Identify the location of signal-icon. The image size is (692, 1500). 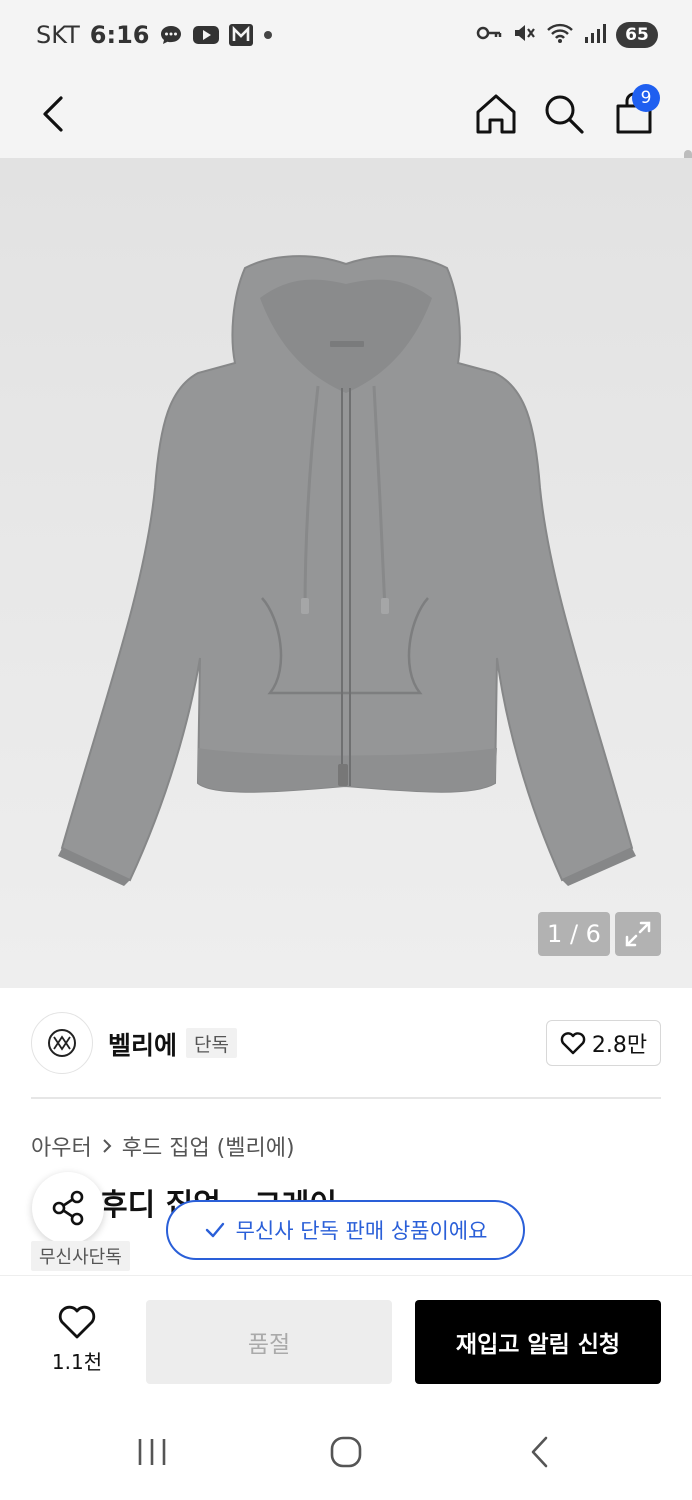
(595, 35).